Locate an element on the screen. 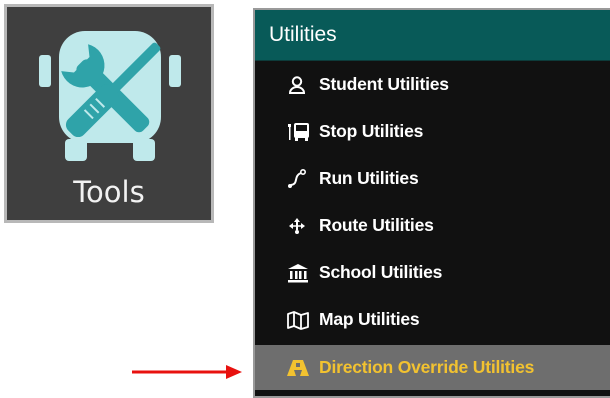 The width and height of the screenshot is (610, 398). menu-item-map-utilities: Map Utilities is located at coordinates (432, 319).